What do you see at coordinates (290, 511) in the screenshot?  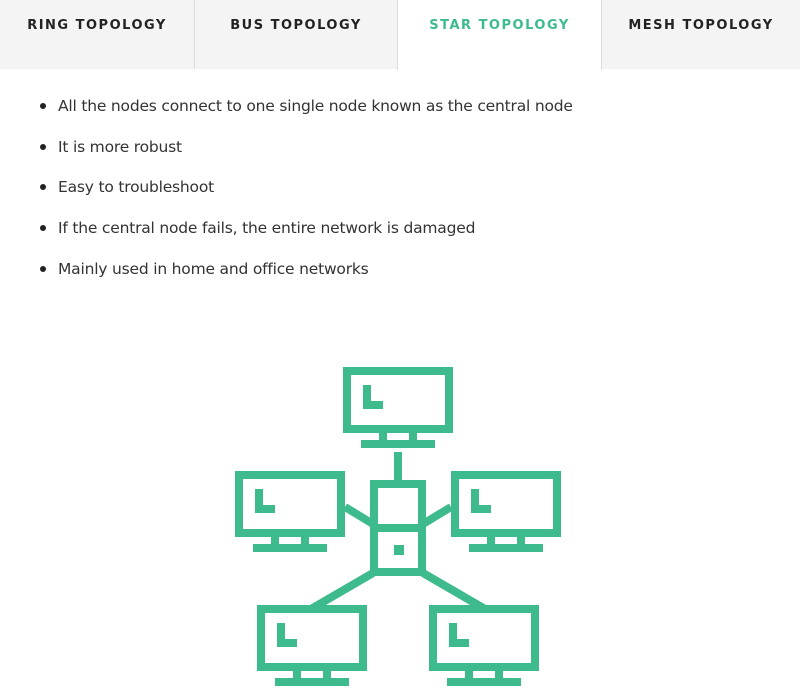 I see `monitor-icon-left` at bounding box center [290, 511].